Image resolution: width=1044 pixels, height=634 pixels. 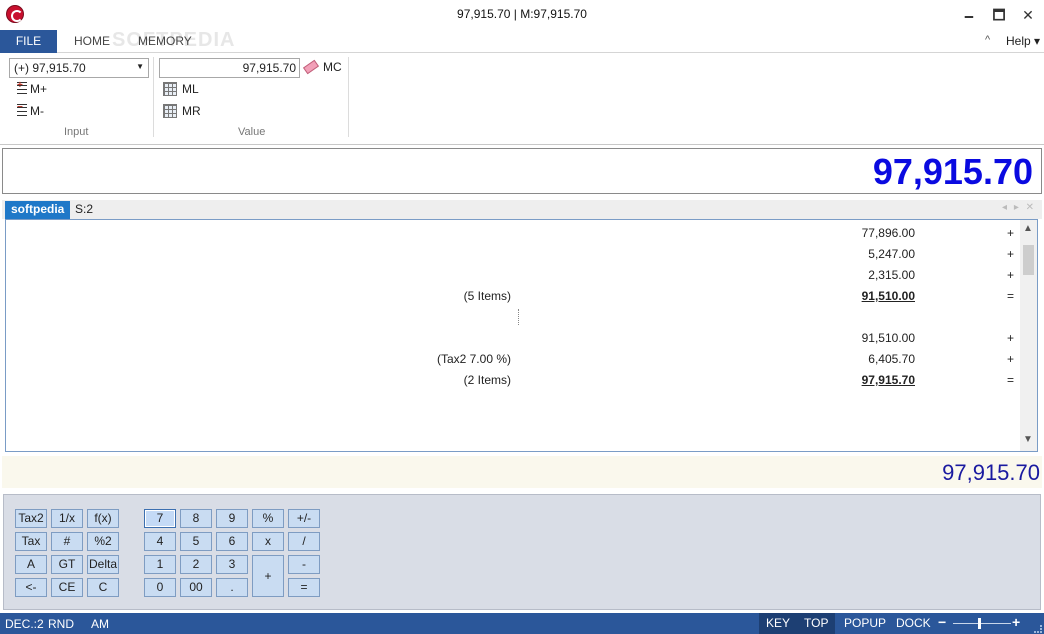 What do you see at coordinates (196, 518) in the screenshot?
I see `key-8: 8` at bounding box center [196, 518].